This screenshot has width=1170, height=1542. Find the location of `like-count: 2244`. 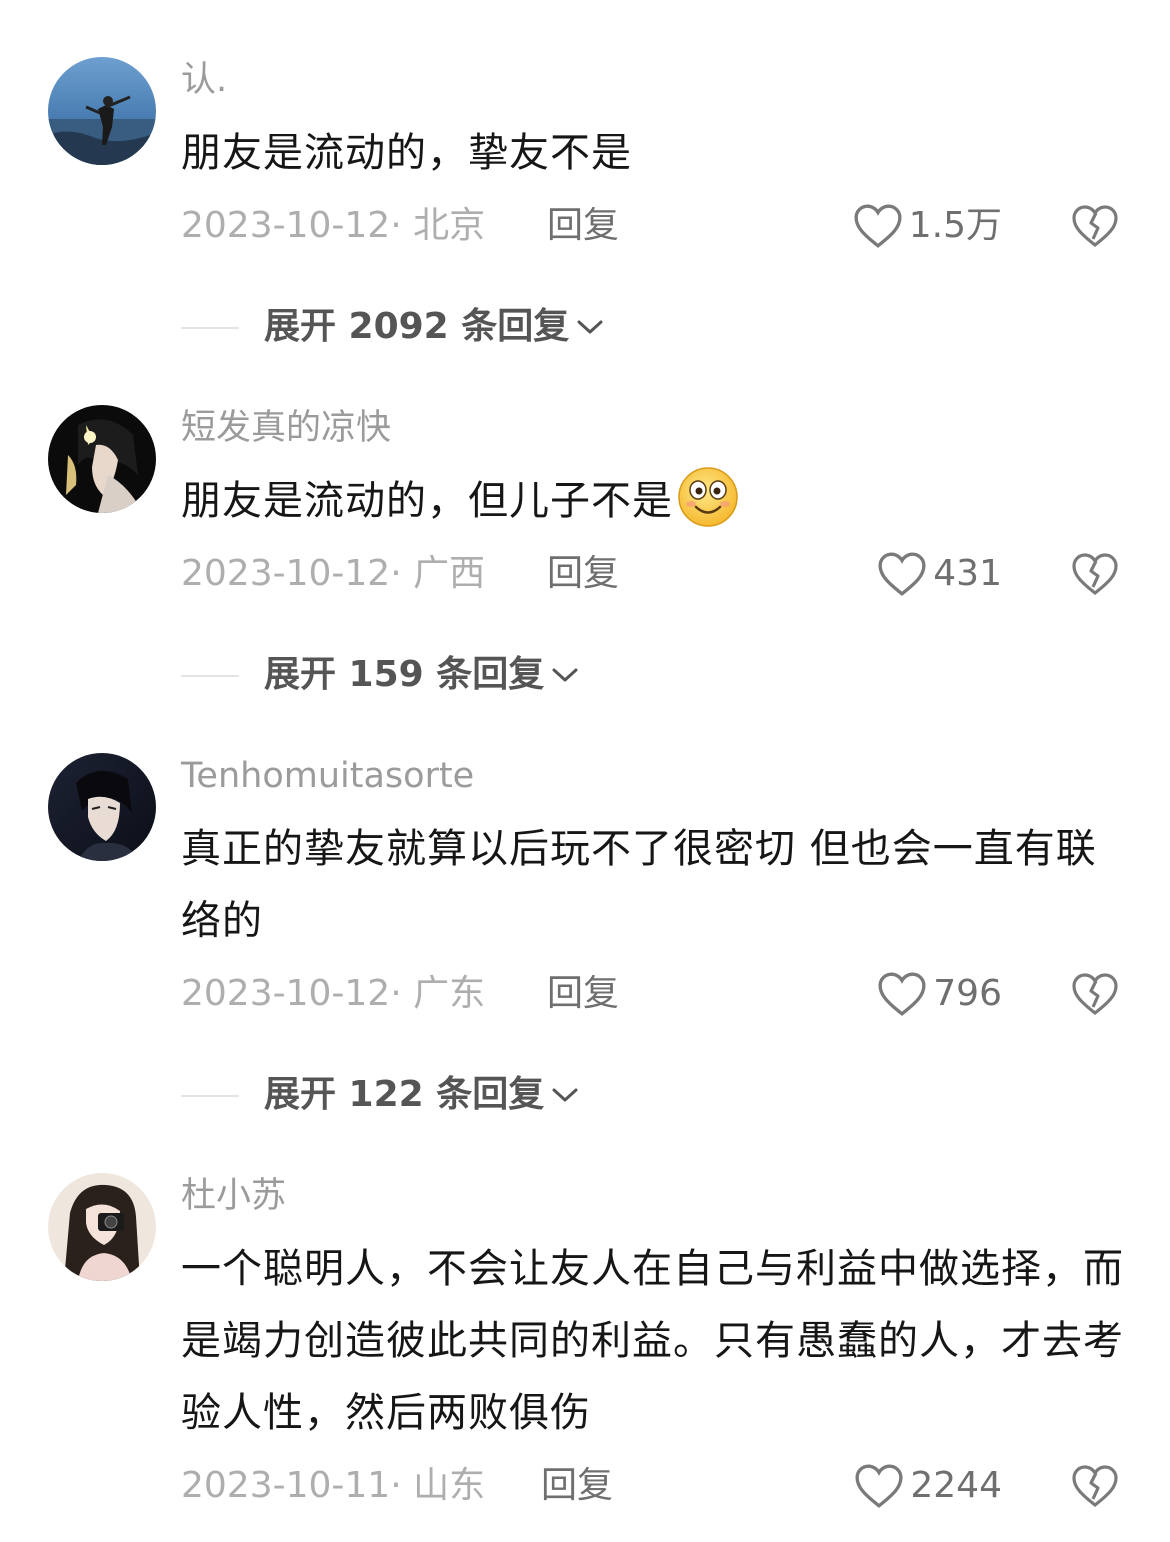

like-count: 2244 is located at coordinates (956, 1485).